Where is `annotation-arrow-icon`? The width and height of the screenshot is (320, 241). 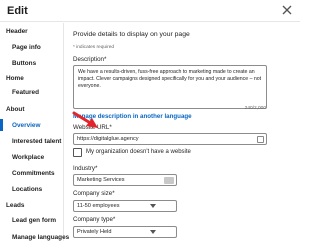 annotation-arrow-icon is located at coordinates (85, 119).